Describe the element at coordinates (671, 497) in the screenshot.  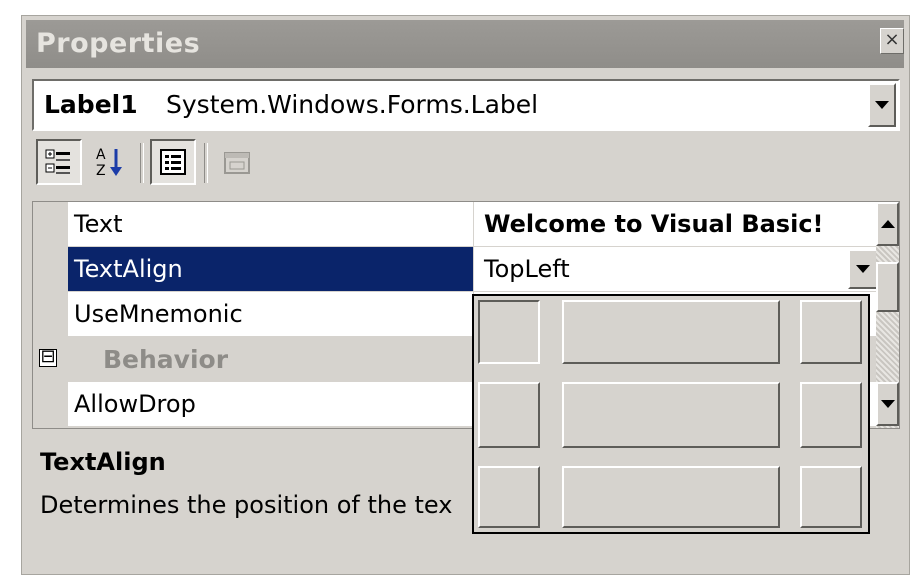
I see `align-option-bottomcenter` at that location.